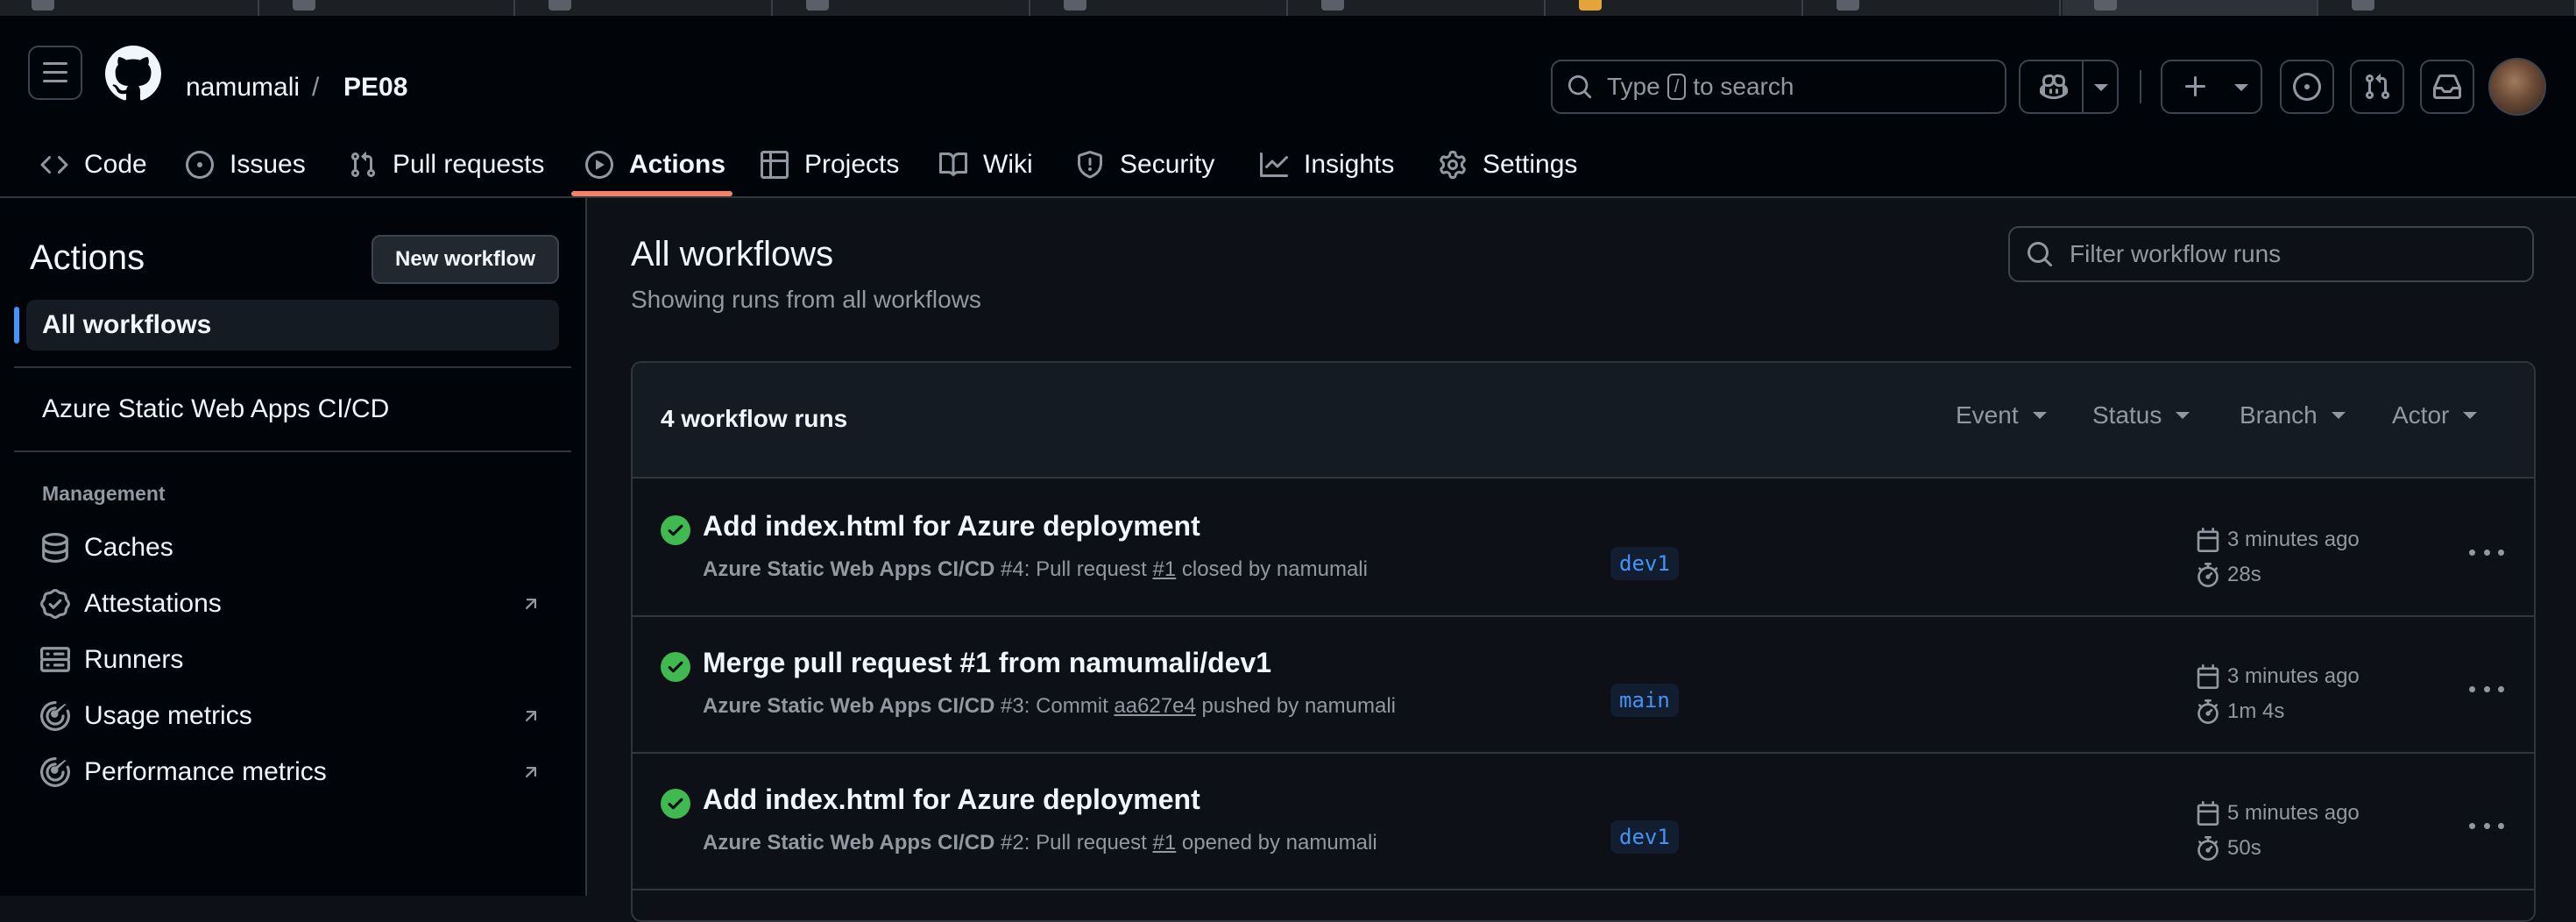  I want to click on divider, so click(292, 367).